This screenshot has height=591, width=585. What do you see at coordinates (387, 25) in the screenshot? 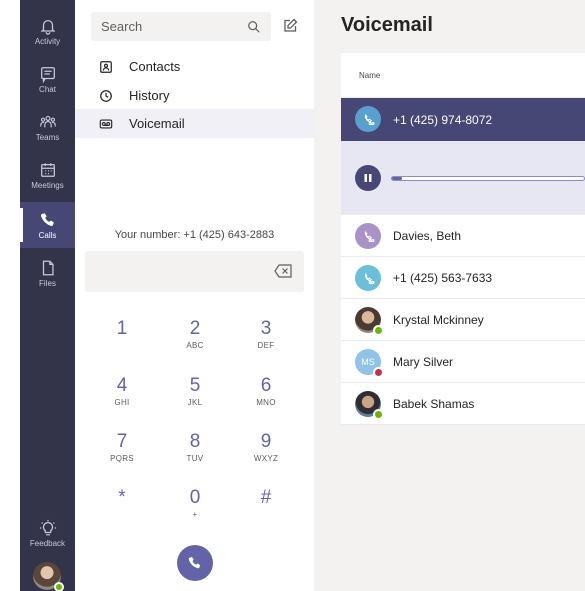
I see `page-title: Voicemail` at bounding box center [387, 25].